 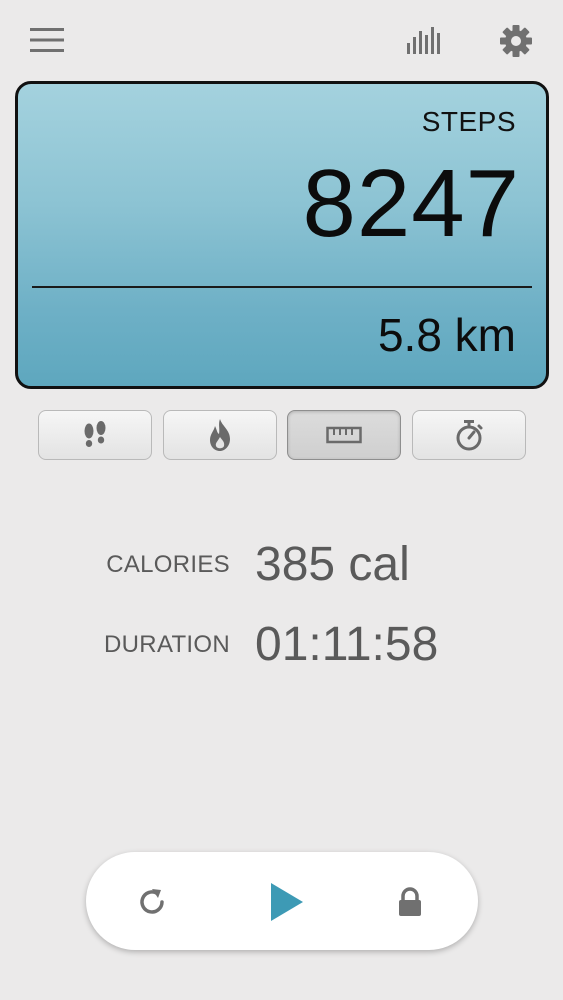 I want to click on flame-icon, so click(x=220, y=435).